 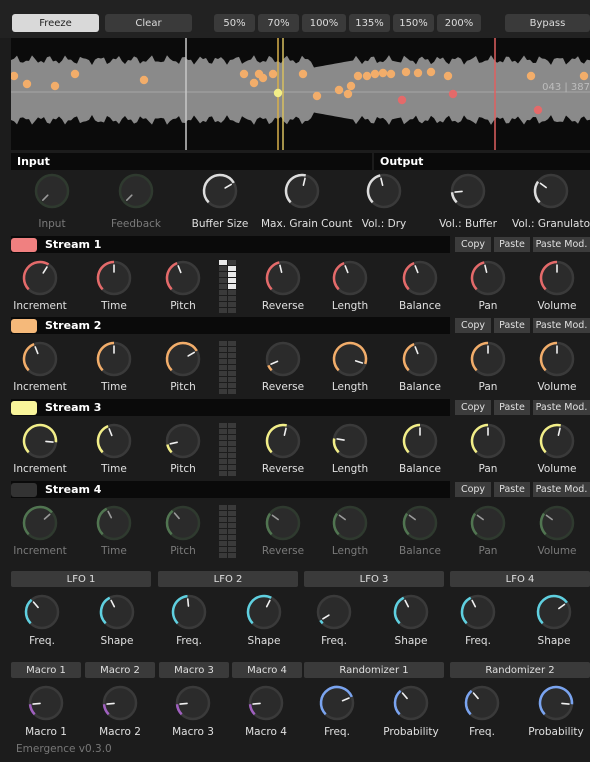 I want to click on label-increment: Increment, so click(x=40, y=469).